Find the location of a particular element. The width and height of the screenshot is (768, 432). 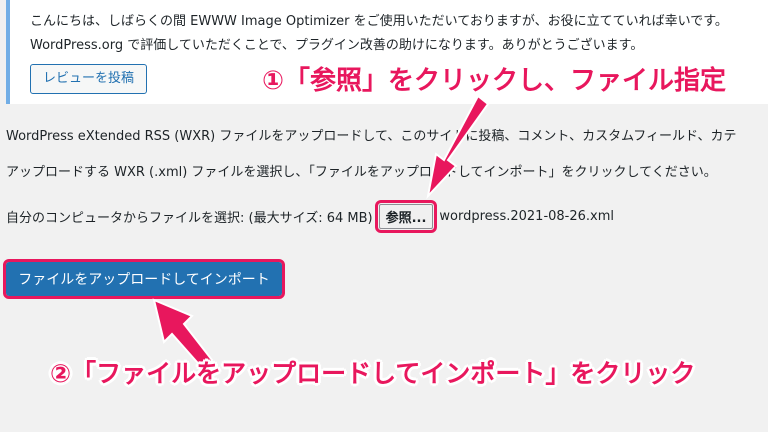

upload-and-import-button: ファイルをアップロードしてインポート is located at coordinates (144, 279).